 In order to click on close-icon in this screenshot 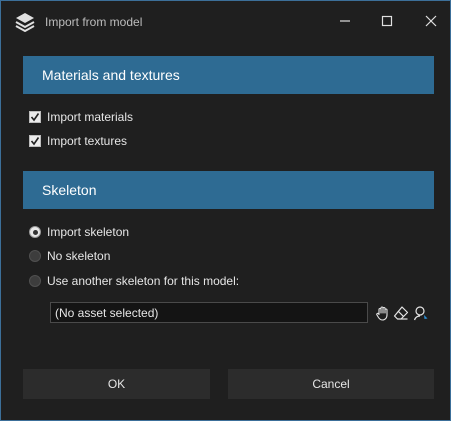, I will do `click(431, 22)`.